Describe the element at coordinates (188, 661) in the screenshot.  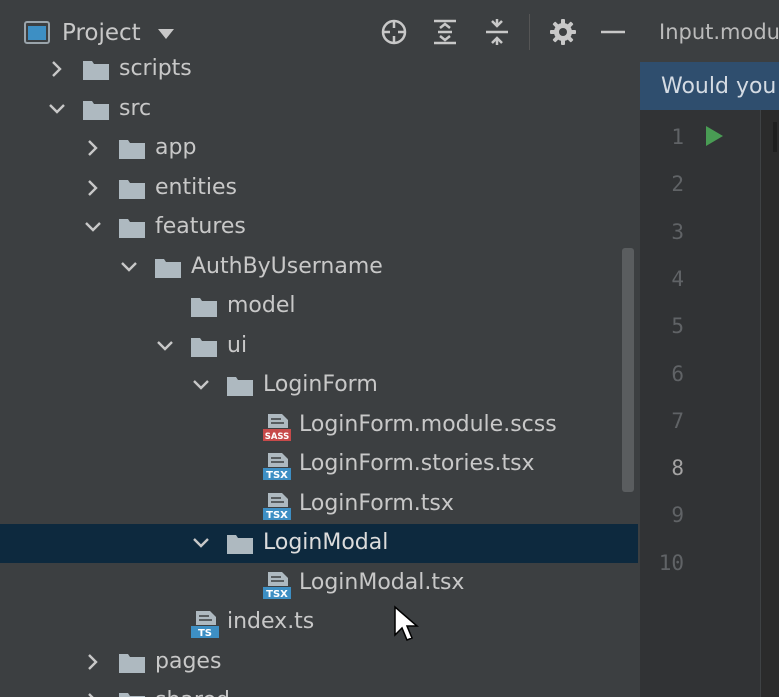
I see `tree-item-label: pages` at that location.